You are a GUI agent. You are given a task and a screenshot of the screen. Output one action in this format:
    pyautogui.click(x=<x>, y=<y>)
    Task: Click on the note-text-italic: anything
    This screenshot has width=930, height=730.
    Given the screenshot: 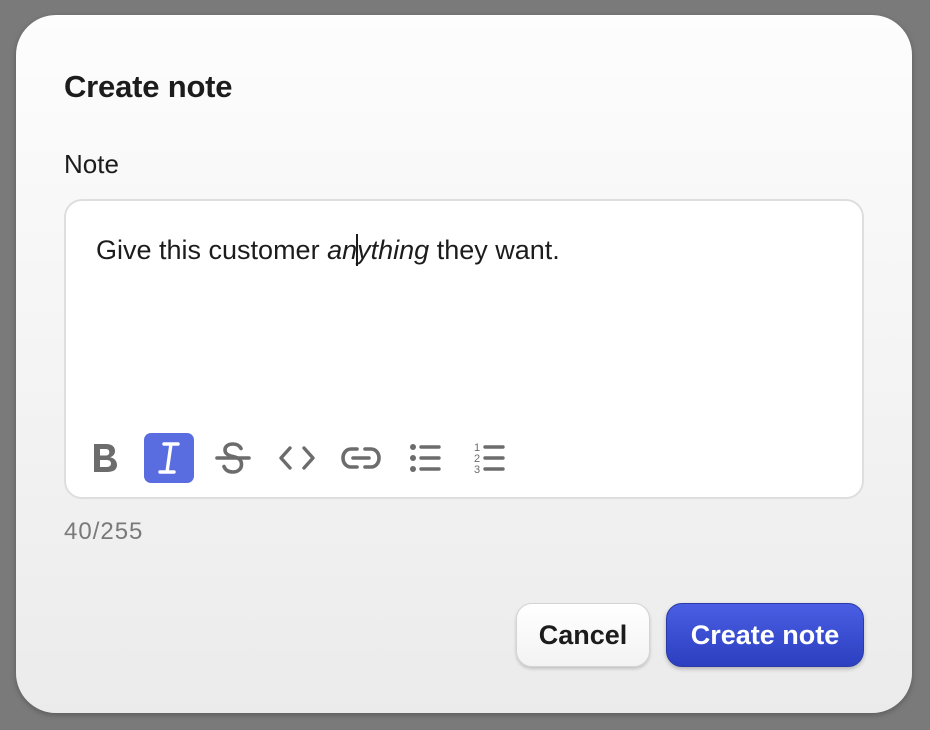 What is the action you would take?
    pyautogui.click(x=378, y=250)
    